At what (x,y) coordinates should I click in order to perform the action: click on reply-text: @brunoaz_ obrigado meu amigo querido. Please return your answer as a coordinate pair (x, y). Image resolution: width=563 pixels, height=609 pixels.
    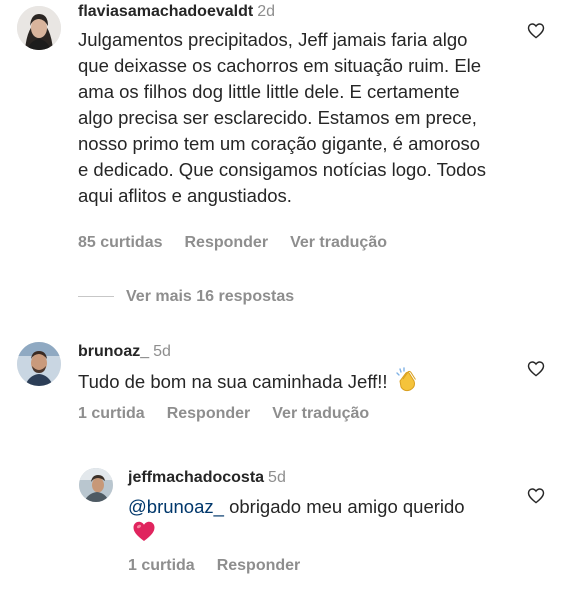
    Looking at the image, I should click on (298, 520).